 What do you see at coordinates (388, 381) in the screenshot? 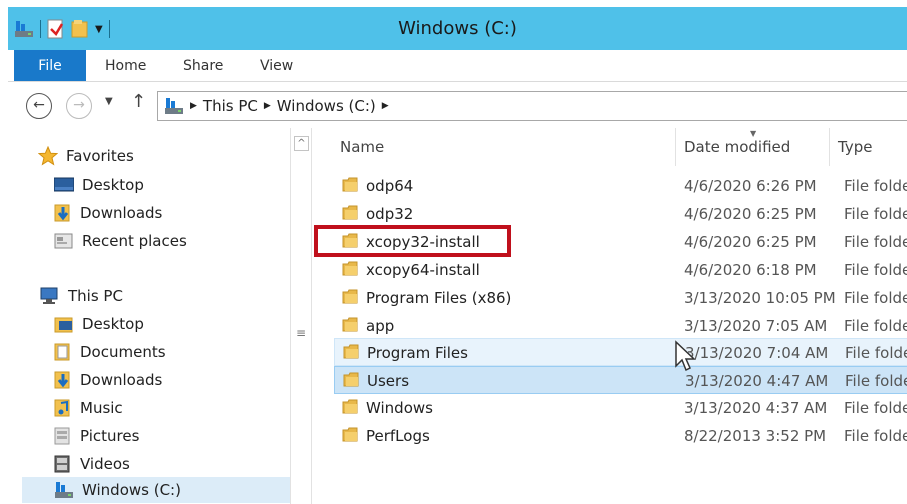
I see `file-name: Users` at bounding box center [388, 381].